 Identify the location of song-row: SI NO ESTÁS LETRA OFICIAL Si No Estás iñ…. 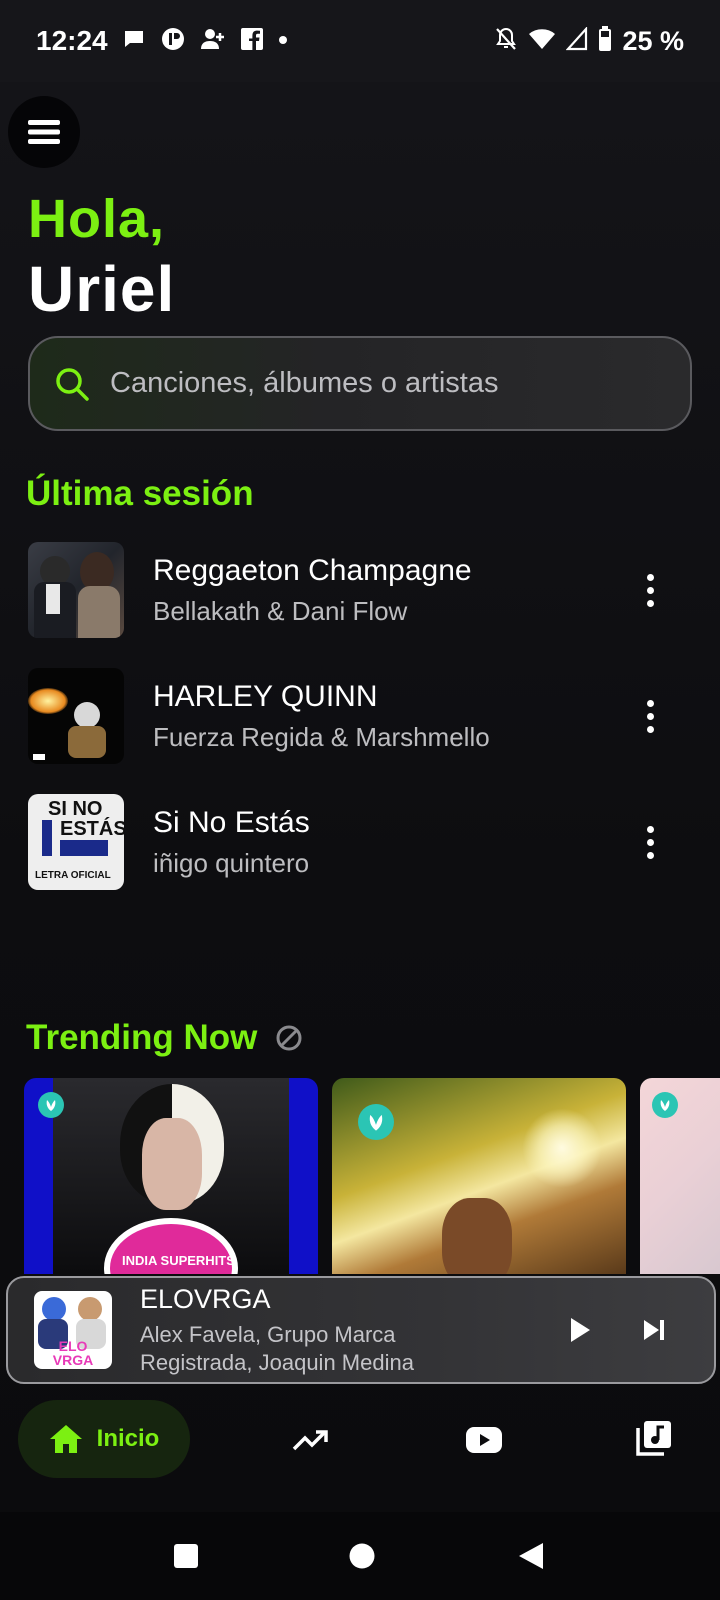
(364, 842).